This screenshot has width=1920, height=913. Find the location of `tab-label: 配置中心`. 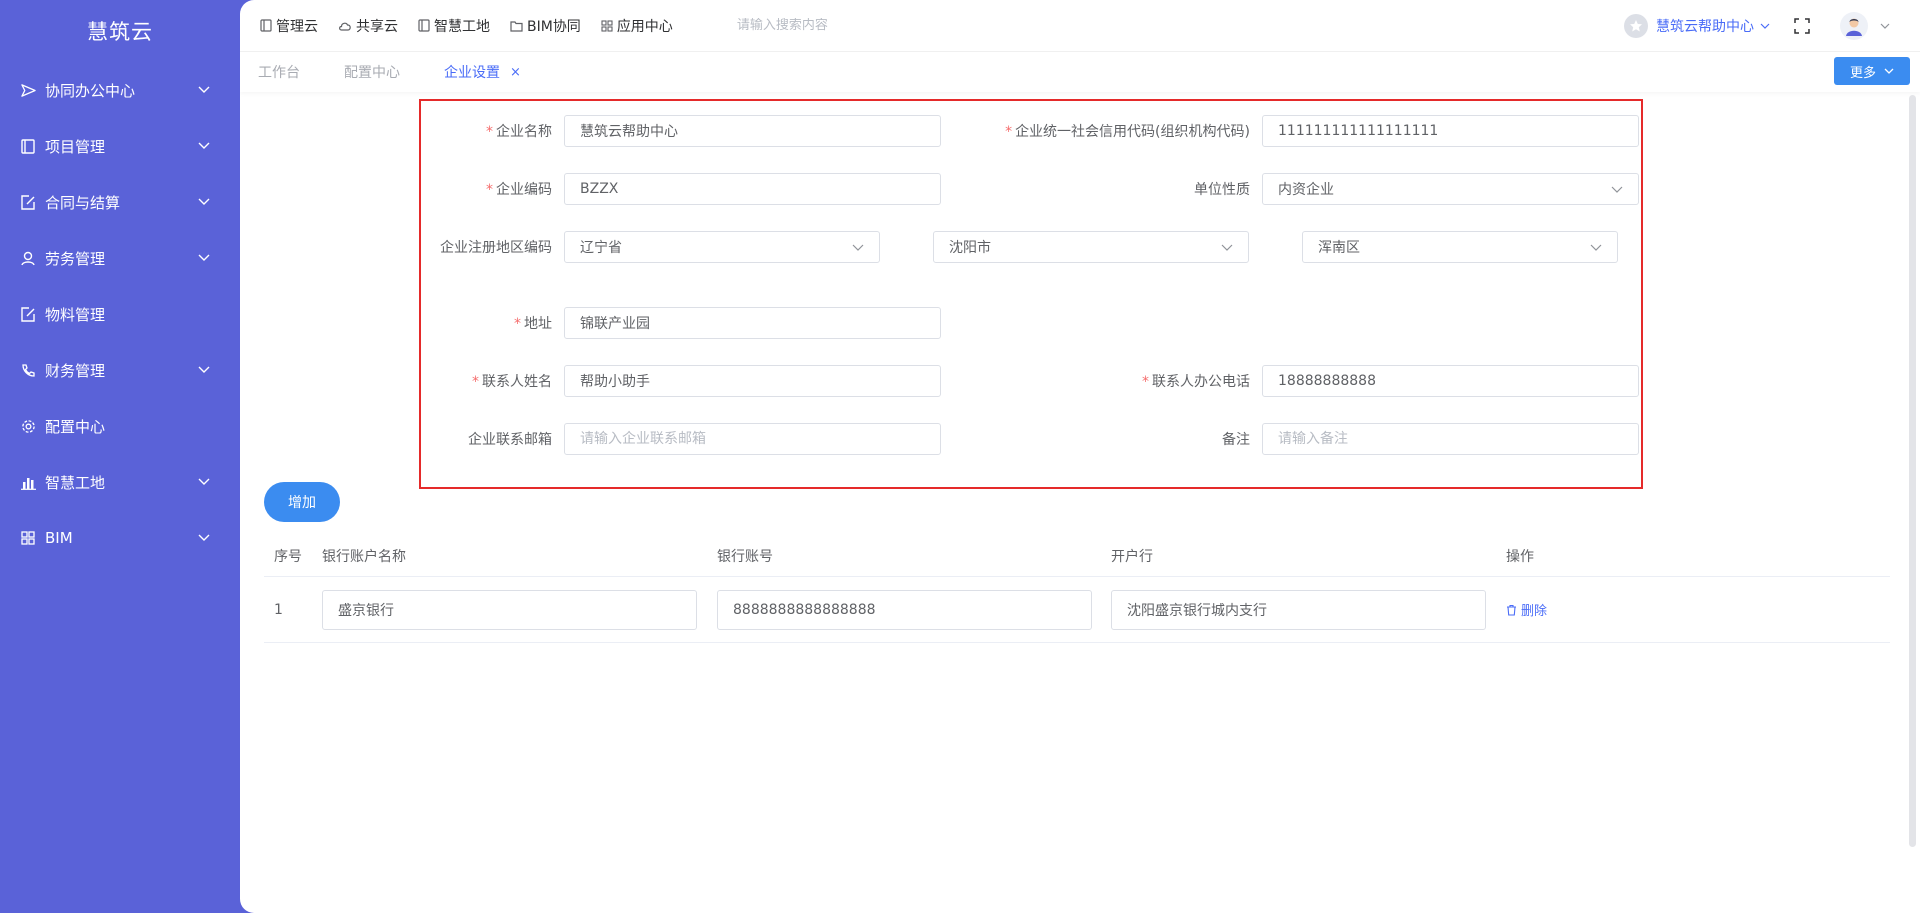

tab-label: 配置中心 is located at coordinates (372, 73).